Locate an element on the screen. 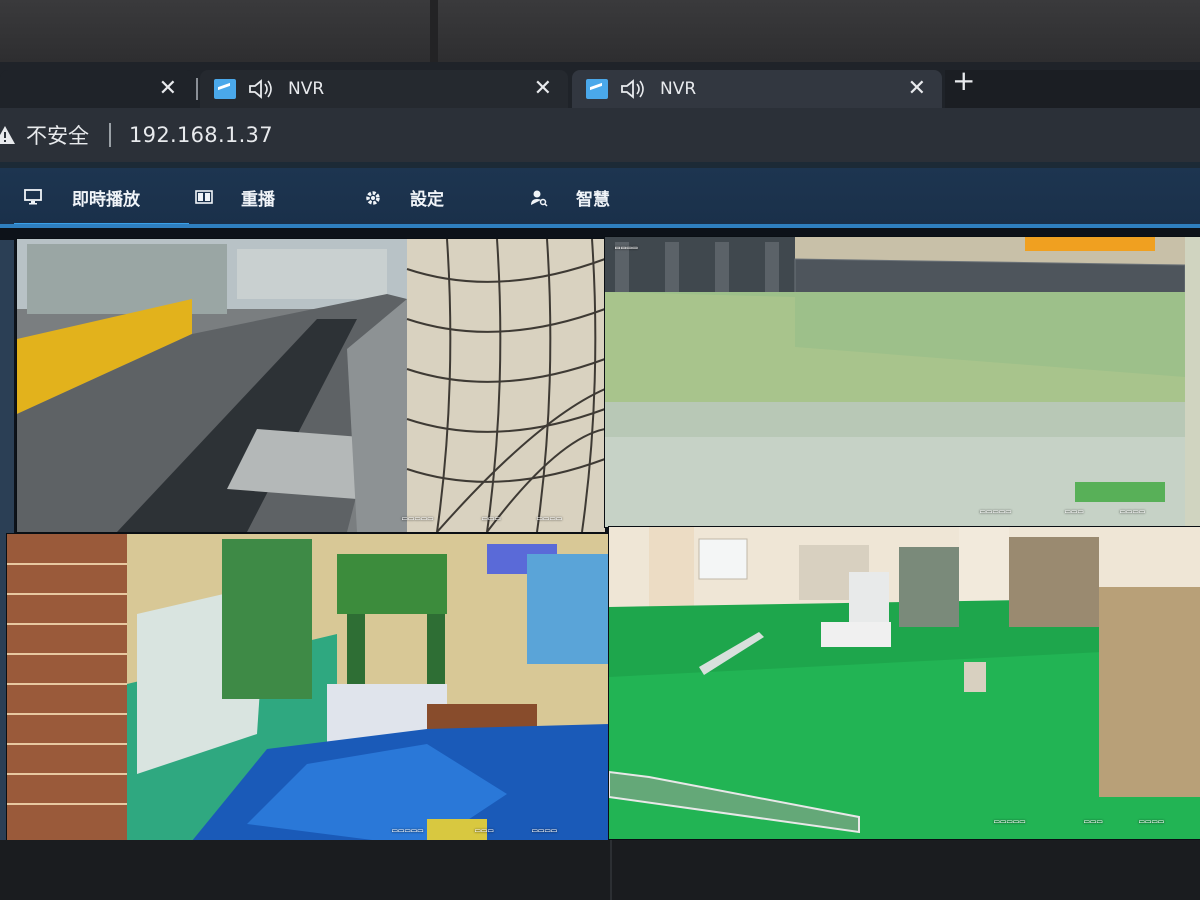  url-text: 192.168.1.37 is located at coordinates (201, 135).